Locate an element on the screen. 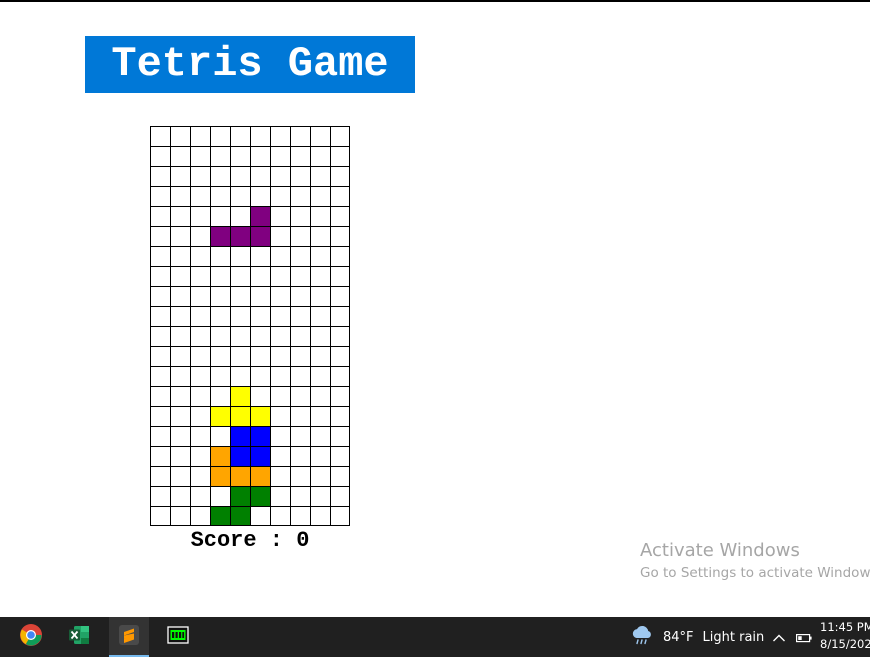  weather-widget: 84°F Light rain is located at coordinates (697, 637).